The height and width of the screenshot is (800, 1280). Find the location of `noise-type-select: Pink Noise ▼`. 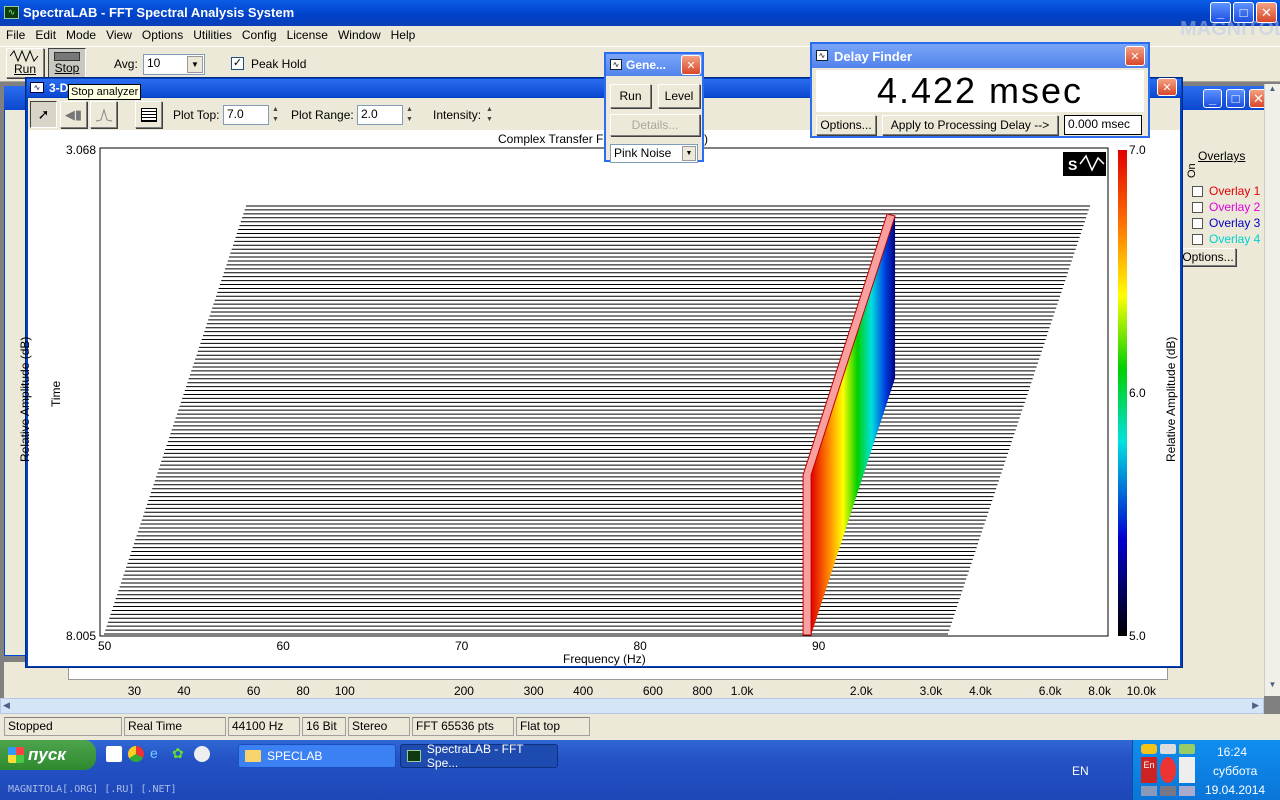

noise-type-select: Pink Noise ▼ is located at coordinates (654, 153).